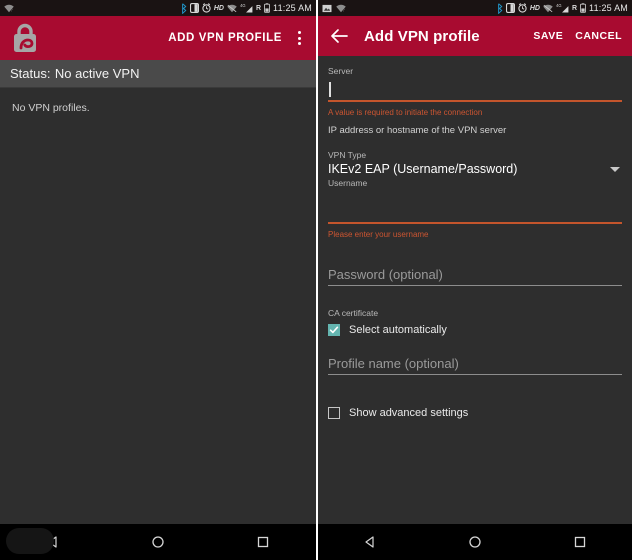 This screenshot has height=560, width=632. I want to click on profile-name-input: Profile name (optional), so click(475, 363).